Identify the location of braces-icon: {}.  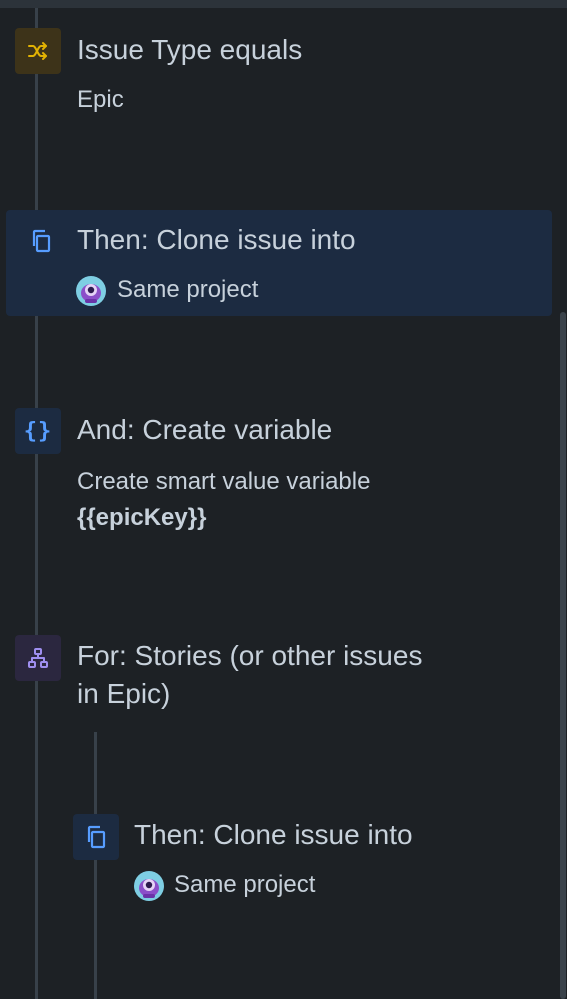
(38, 431).